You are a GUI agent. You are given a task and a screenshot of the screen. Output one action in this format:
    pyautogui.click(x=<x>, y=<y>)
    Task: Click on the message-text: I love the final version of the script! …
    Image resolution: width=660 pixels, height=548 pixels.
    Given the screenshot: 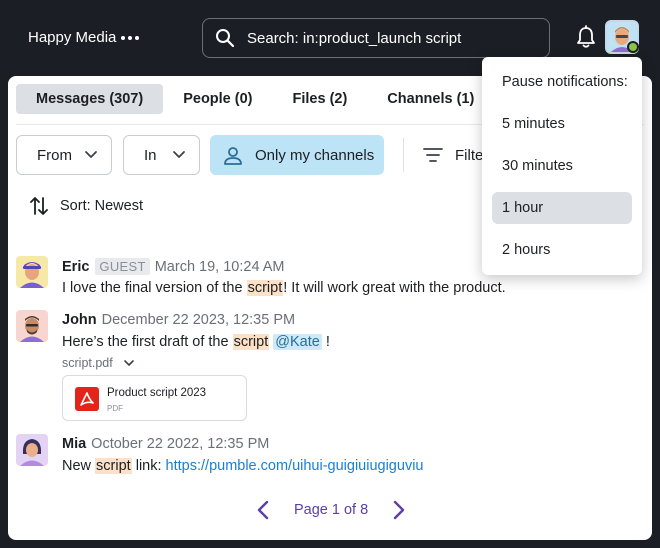 What is the action you would take?
    pyautogui.click(x=284, y=288)
    